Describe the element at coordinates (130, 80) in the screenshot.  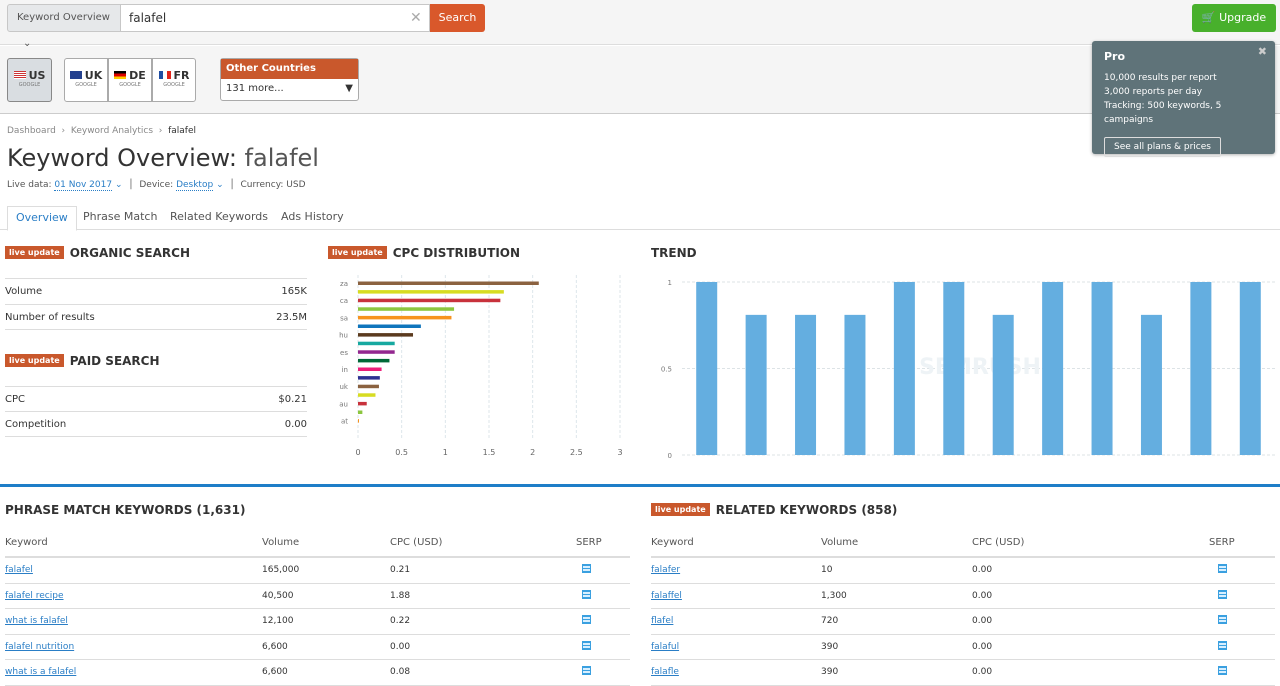
I see `country-de: DE GOOGLE` at that location.